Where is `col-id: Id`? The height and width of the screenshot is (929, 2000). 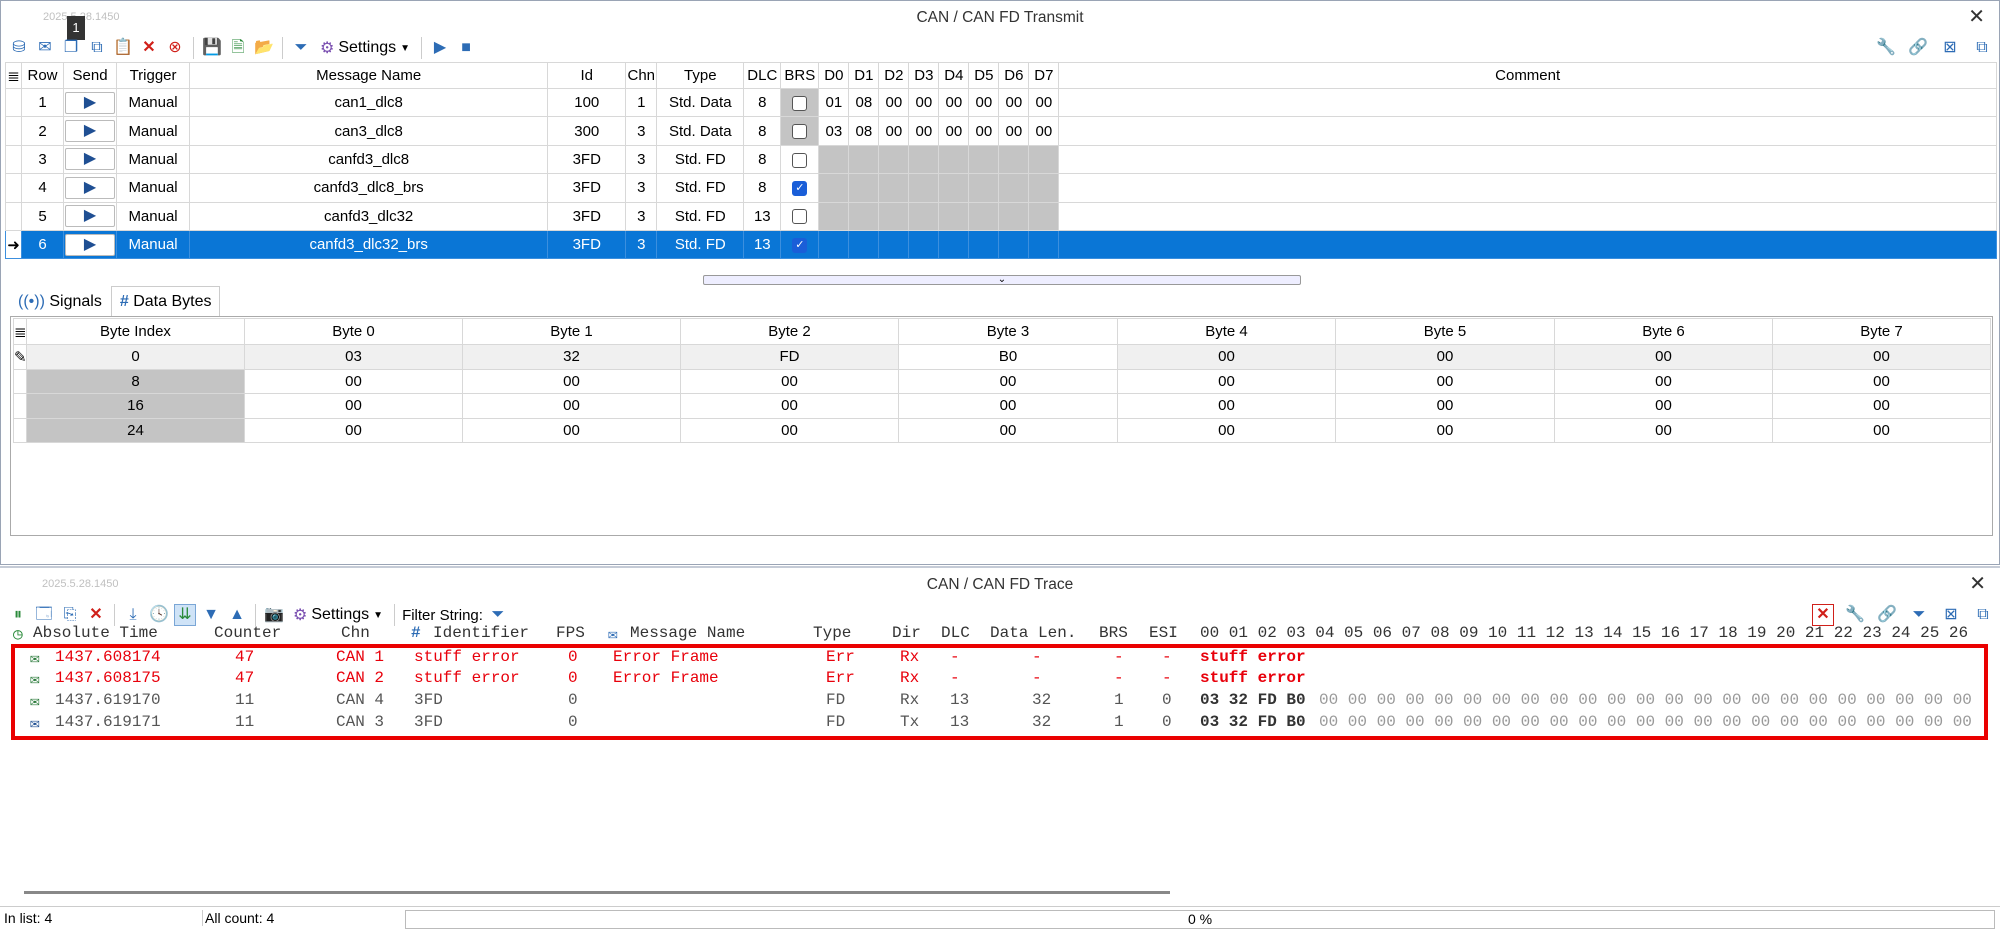 col-id: Id is located at coordinates (587, 75).